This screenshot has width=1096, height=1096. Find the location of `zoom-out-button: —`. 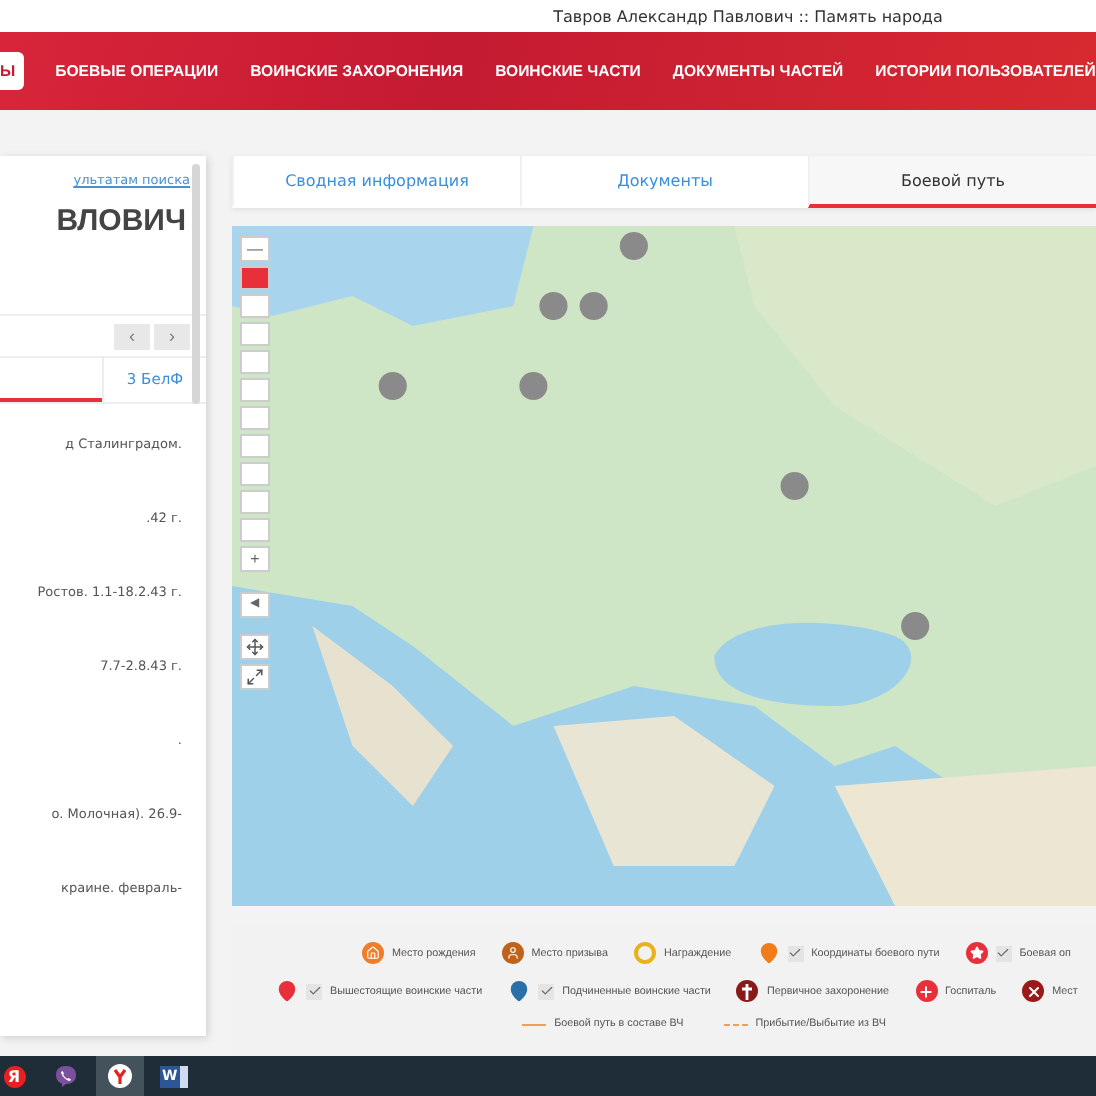

zoom-out-button: — is located at coordinates (255, 249).